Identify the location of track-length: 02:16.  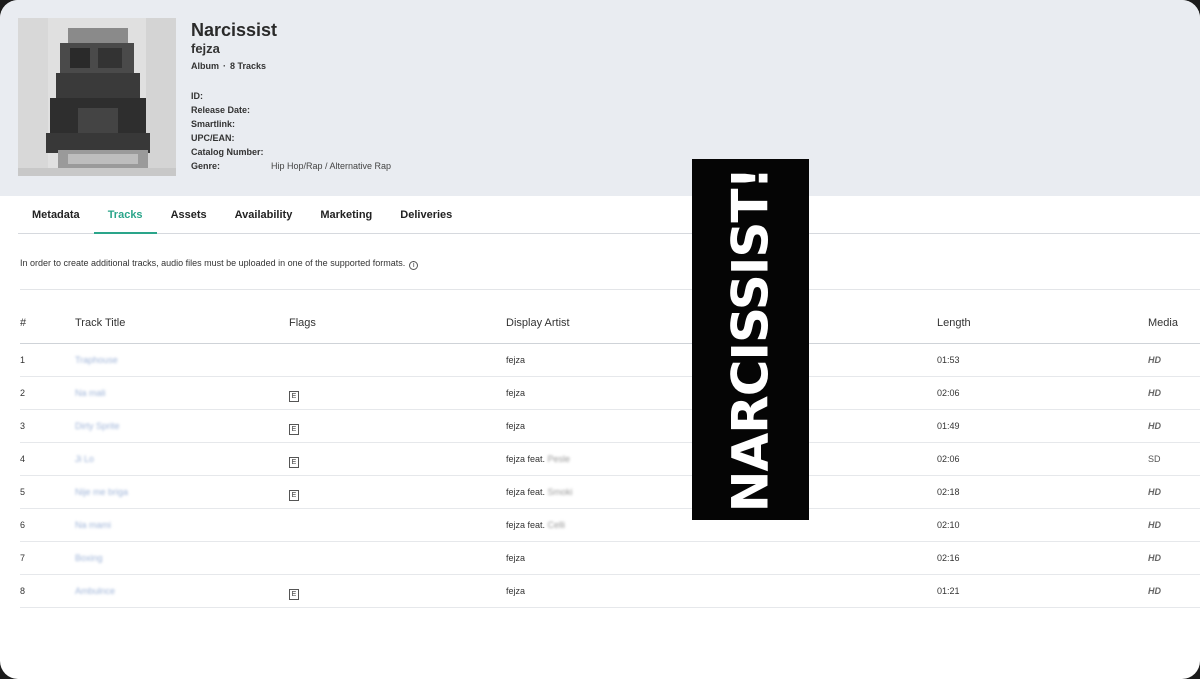
(948, 558).